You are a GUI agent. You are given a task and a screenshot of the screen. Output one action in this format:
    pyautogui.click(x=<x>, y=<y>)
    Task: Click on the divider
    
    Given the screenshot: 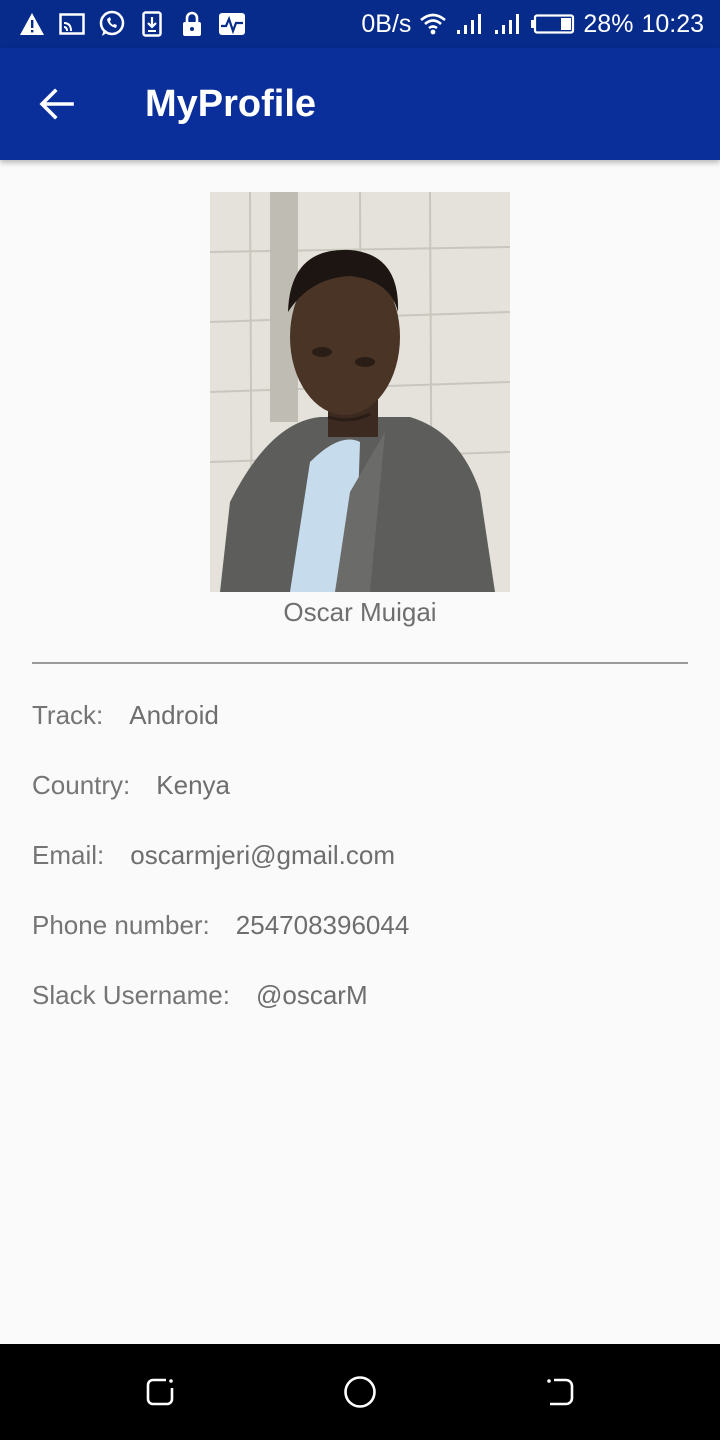 What is the action you would take?
    pyautogui.click(x=360, y=663)
    